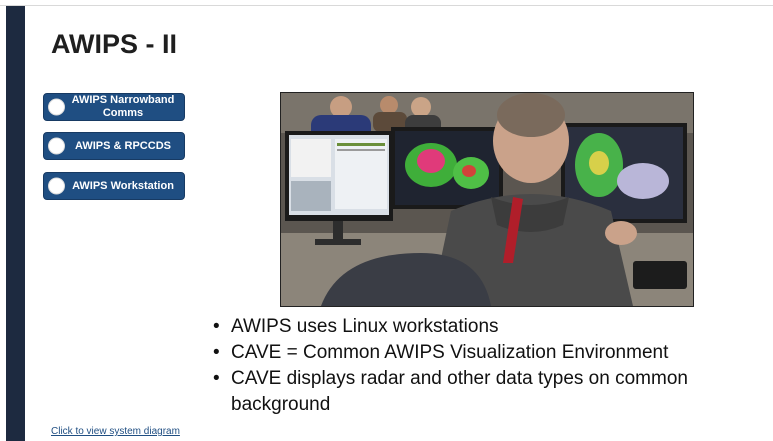 The image size is (773, 441). I want to click on awips-narrowband-comms-button: AWIPS Narrowband Comms, so click(114, 107).